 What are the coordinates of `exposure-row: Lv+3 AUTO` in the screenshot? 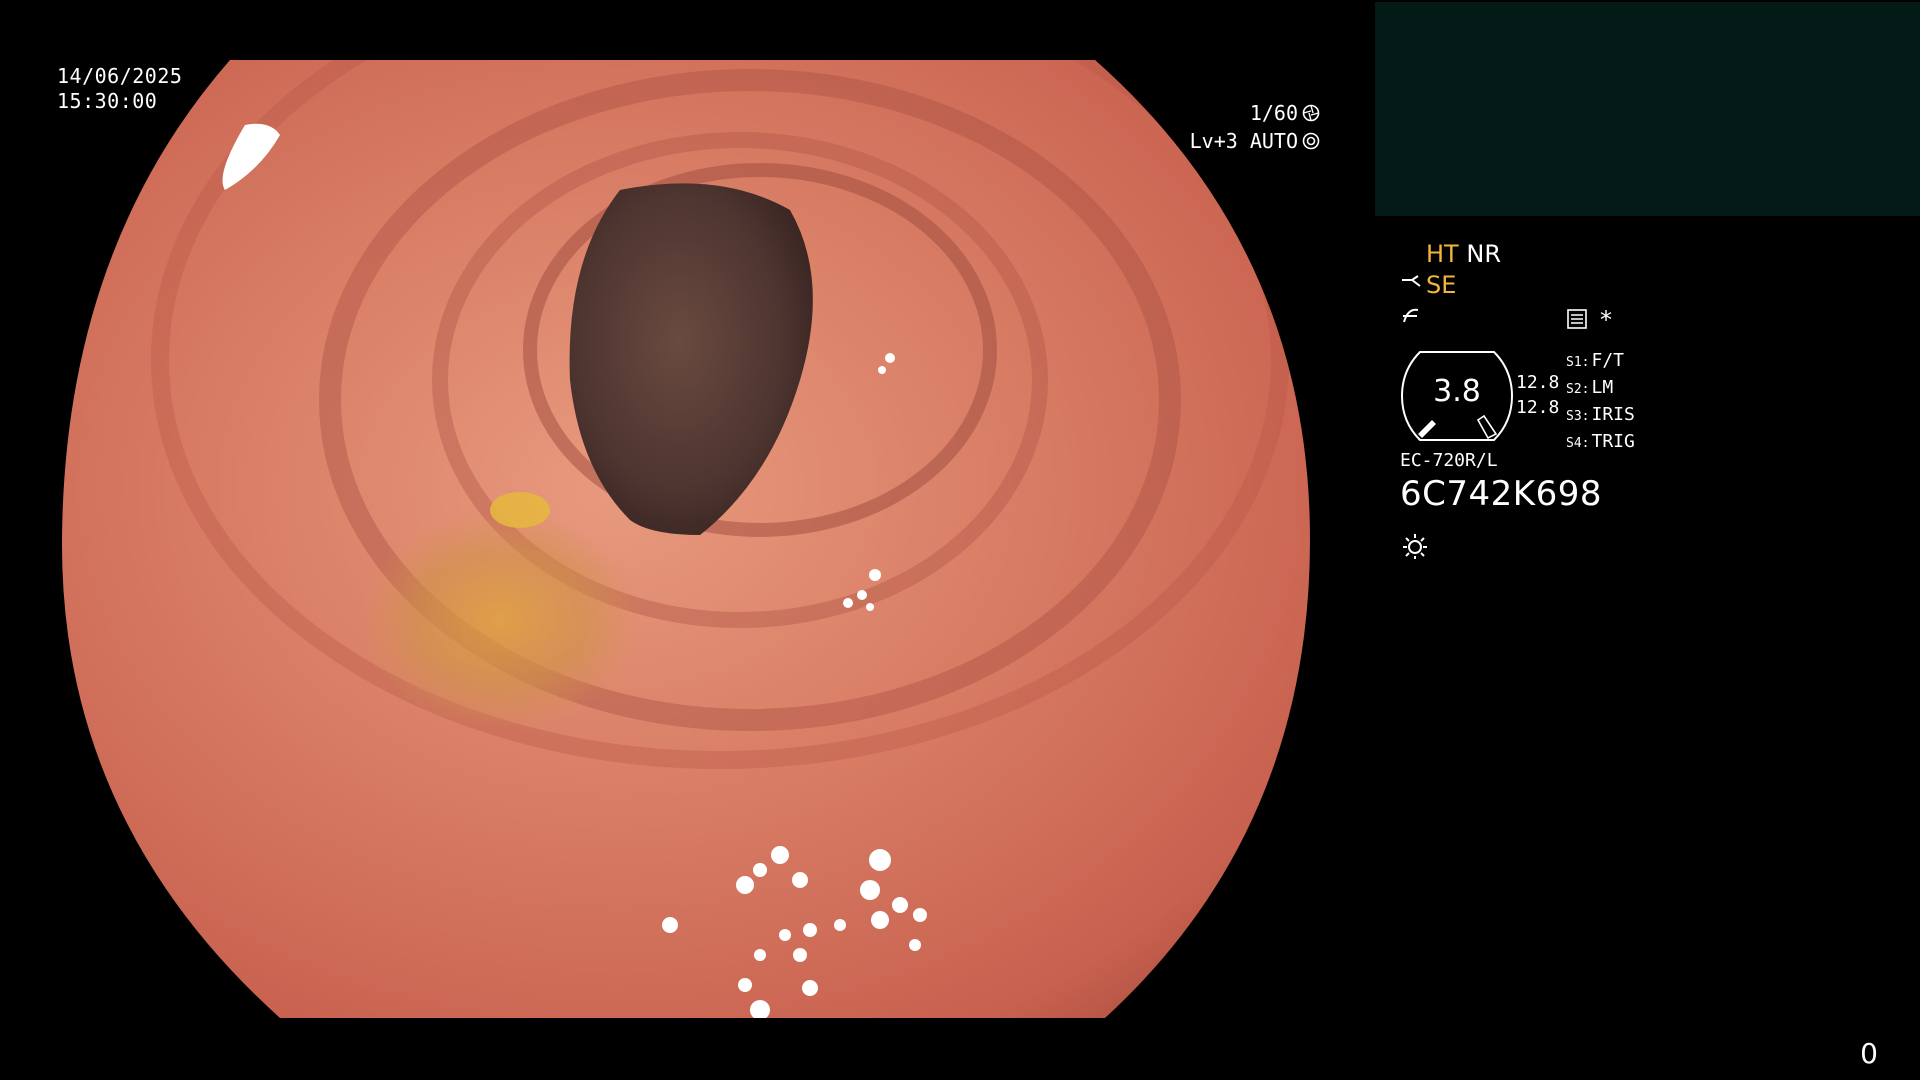 It's located at (1255, 141).